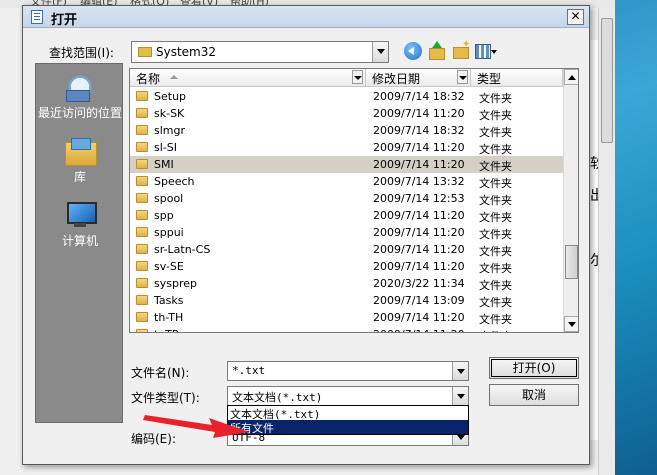 Image resolution: width=657 pixels, height=475 pixels. I want to click on column-header-date: 修改日期, so click(418, 78).